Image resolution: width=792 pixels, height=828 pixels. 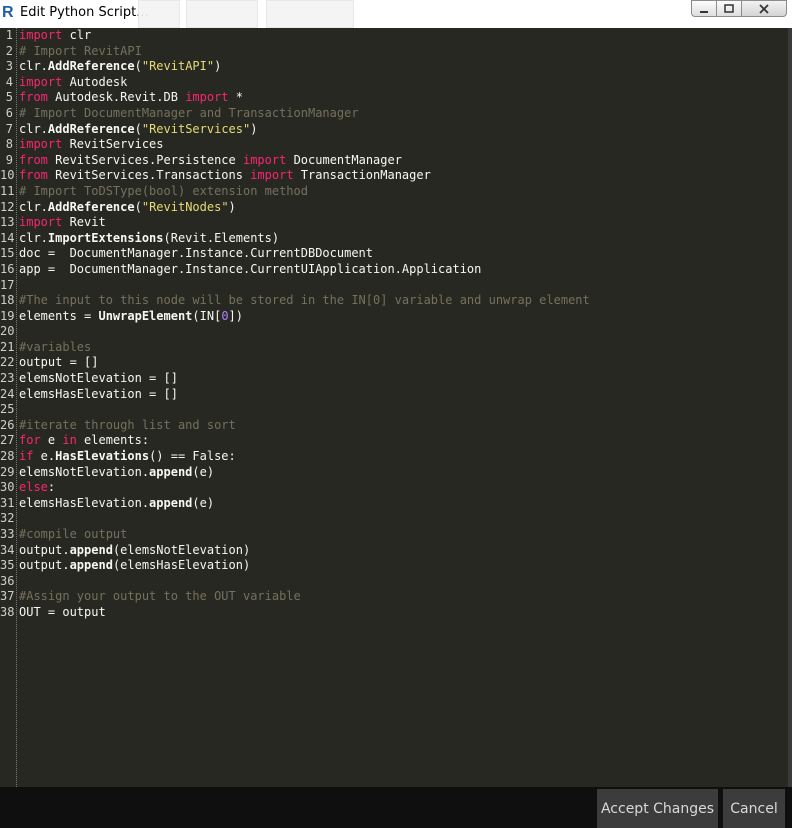 I want to click on code-line: 3 clr.AddReference("RevitAPI"), so click(x=295, y=67).